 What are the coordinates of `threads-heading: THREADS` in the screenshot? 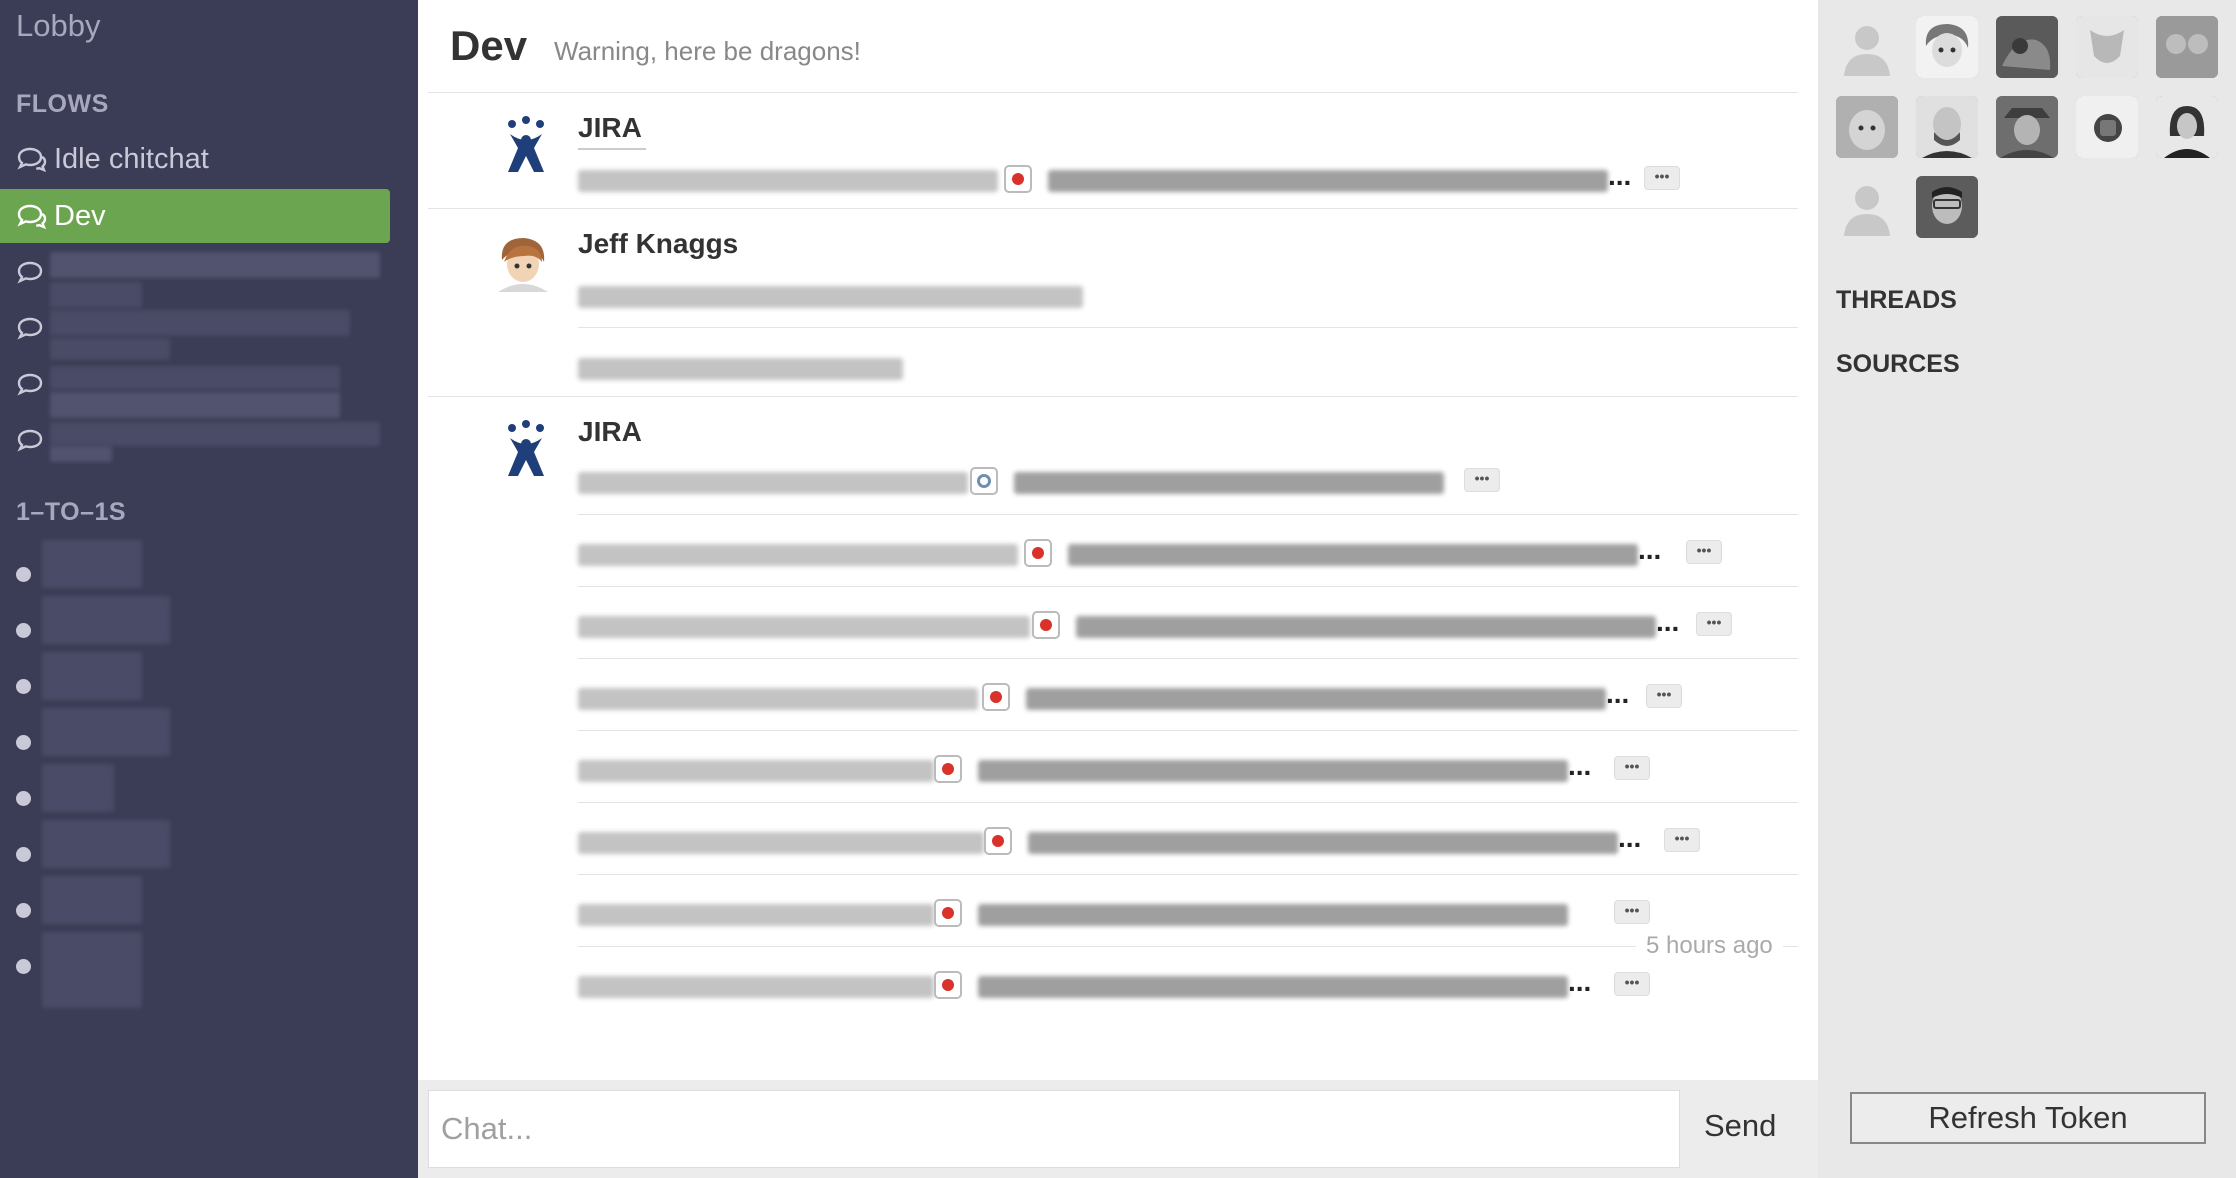 It's located at (1896, 300).